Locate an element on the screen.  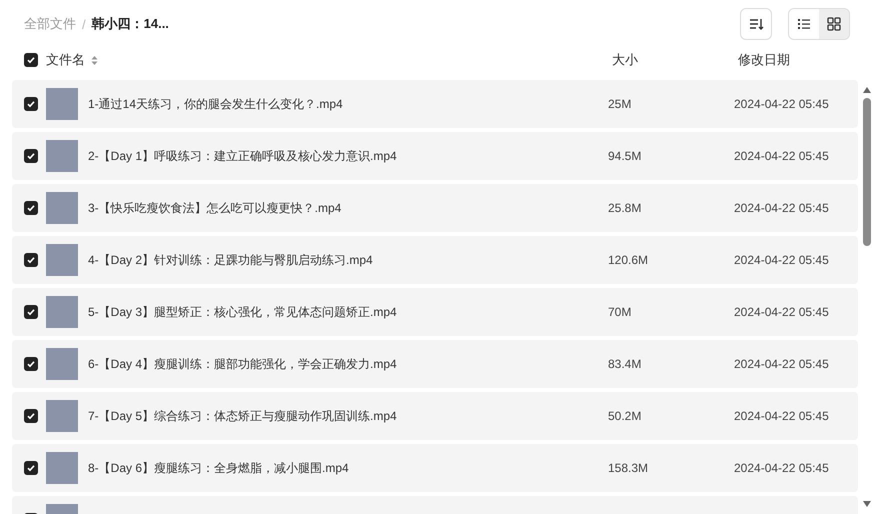
column-header: 大小 is located at coordinates (625, 60).